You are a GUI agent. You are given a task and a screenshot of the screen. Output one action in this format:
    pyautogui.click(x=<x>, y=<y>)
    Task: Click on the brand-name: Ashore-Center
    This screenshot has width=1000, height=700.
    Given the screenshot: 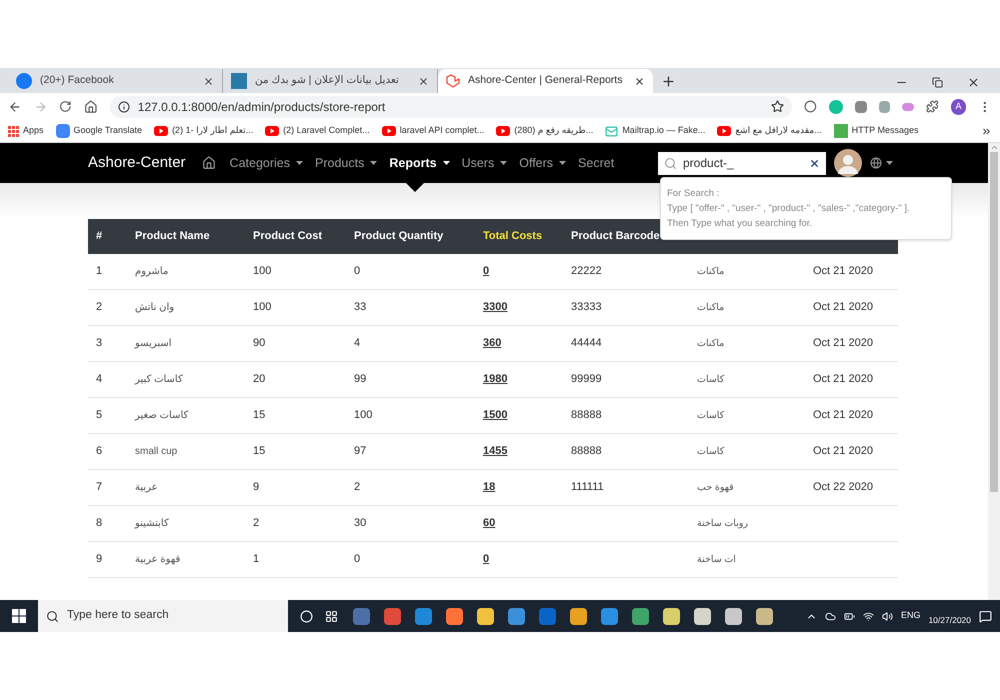 What is the action you would take?
    pyautogui.click(x=137, y=163)
    